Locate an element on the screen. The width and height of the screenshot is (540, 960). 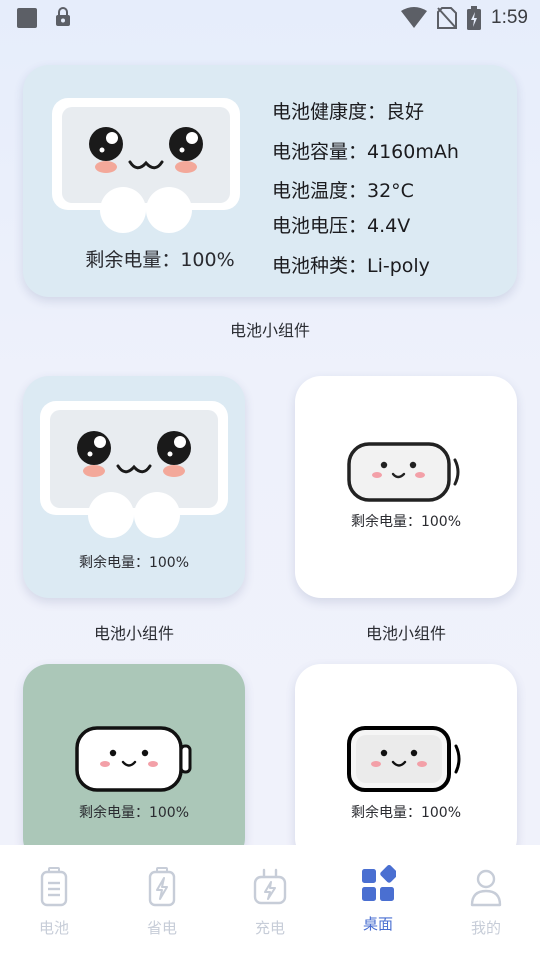
no-sim-icon is located at coordinates (447, 18).